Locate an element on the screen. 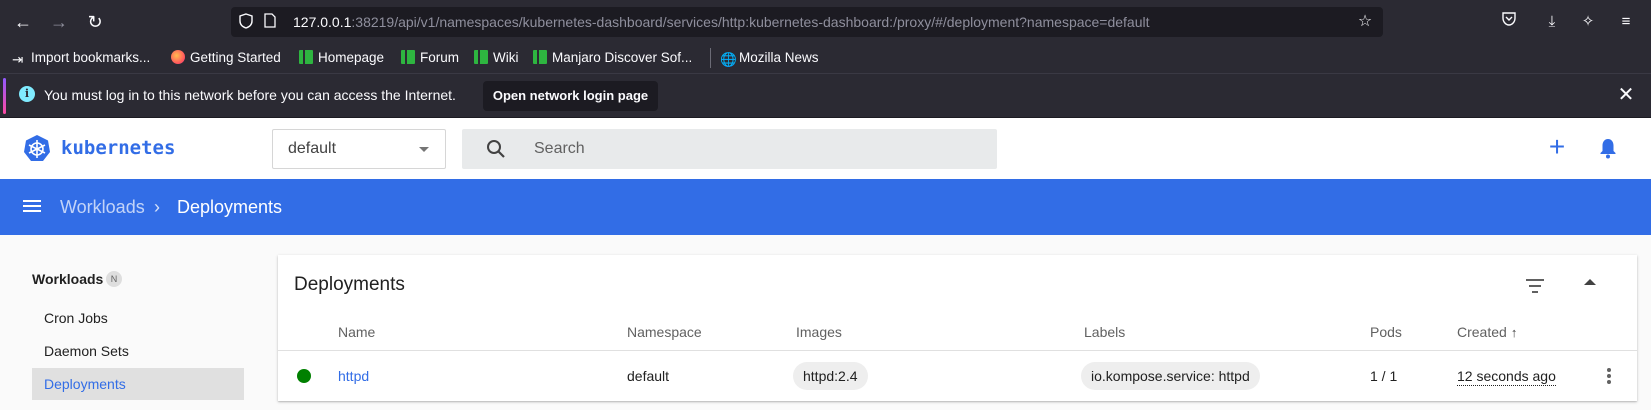 The height and width of the screenshot is (410, 1651). sidebar-item-deployments: Deployments is located at coordinates (138, 384).